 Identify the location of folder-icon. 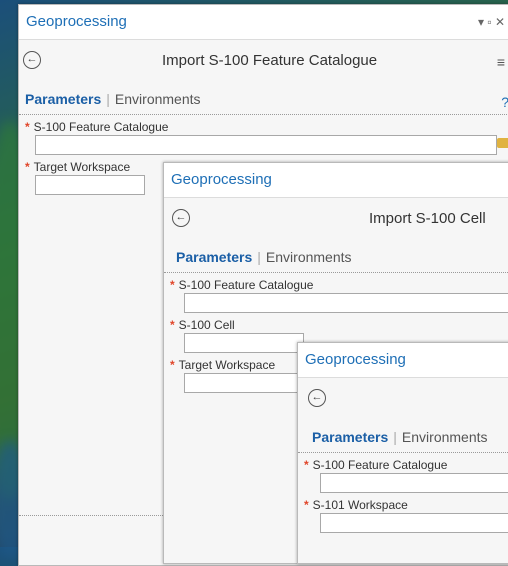
(502, 143).